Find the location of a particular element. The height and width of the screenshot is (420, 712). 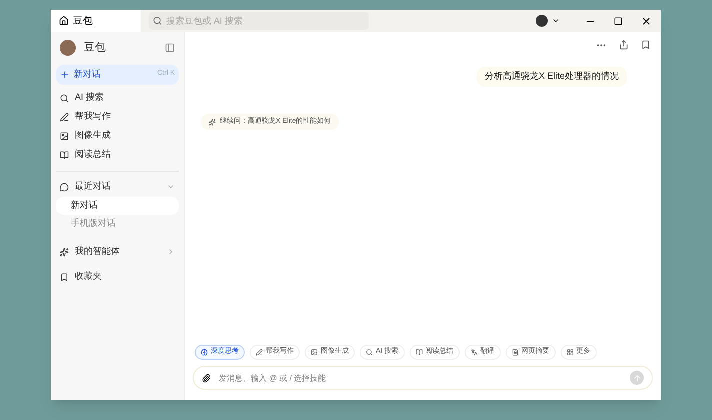

attachment-icon is located at coordinates (206, 378).